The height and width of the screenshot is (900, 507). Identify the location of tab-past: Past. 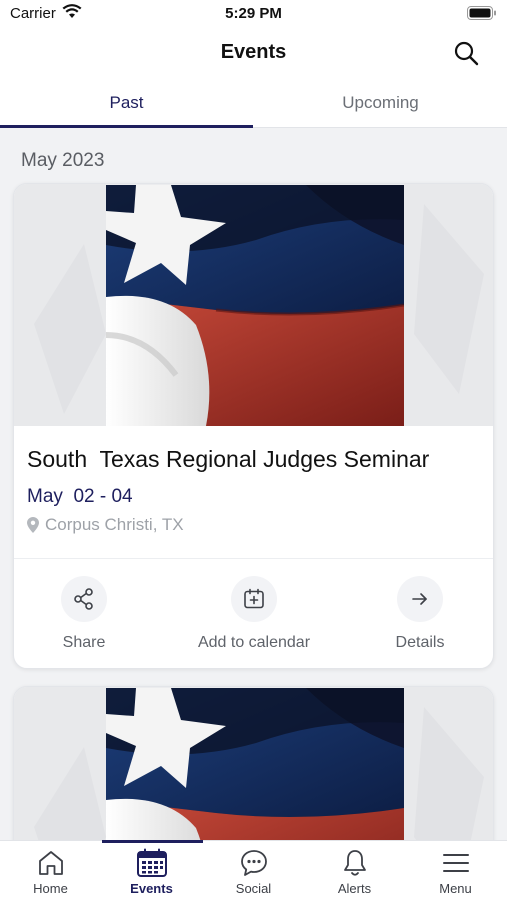
(126, 104).